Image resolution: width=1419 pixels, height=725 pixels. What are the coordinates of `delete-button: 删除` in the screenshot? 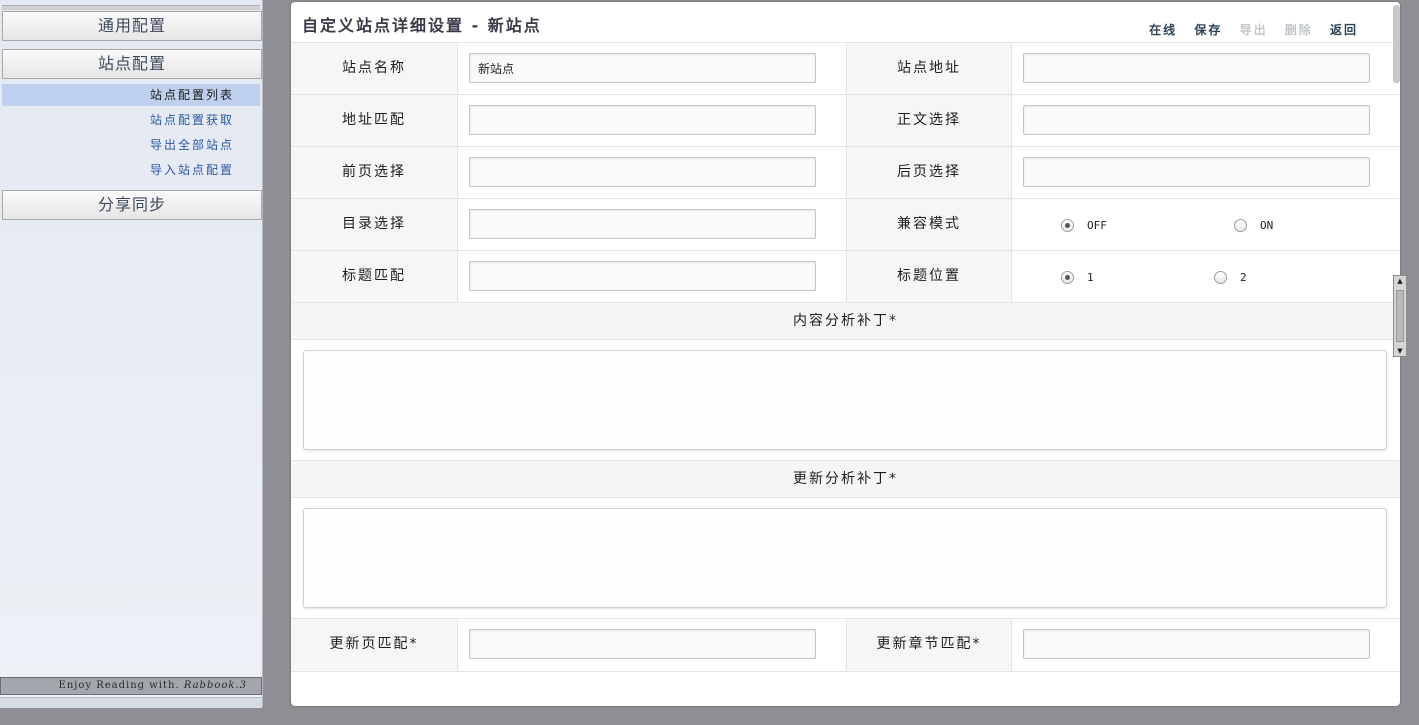 It's located at (1298, 30).